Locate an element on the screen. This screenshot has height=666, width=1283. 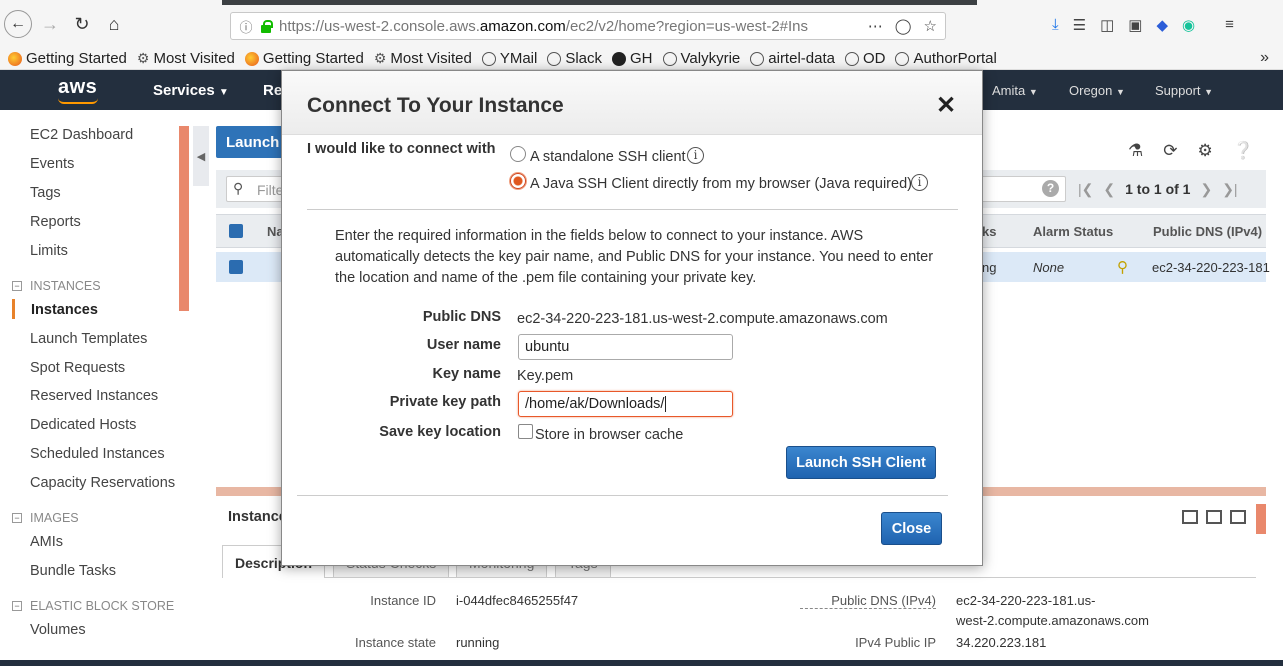
first-page-icon: |❮ is located at coordinates (1085, 189).